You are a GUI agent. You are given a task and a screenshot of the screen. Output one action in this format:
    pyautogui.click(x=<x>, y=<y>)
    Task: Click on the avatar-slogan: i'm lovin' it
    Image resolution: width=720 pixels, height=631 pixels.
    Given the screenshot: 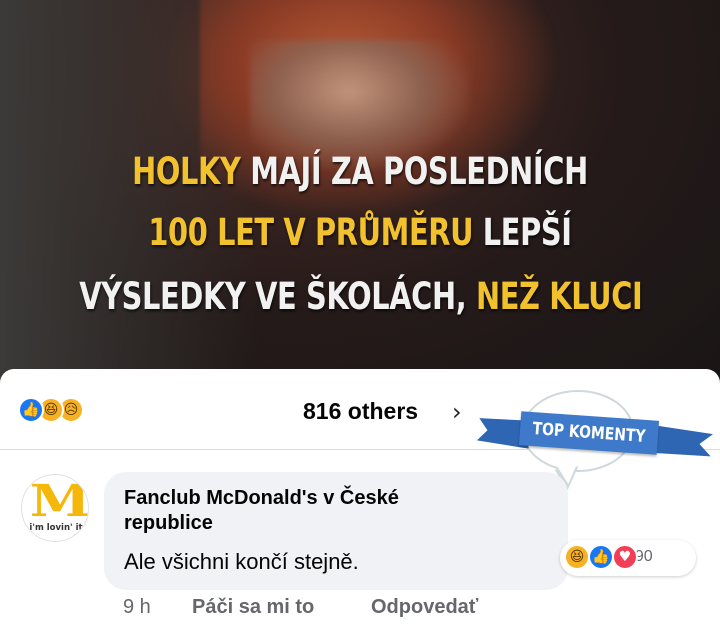 What is the action you would take?
    pyautogui.click(x=56, y=528)
    